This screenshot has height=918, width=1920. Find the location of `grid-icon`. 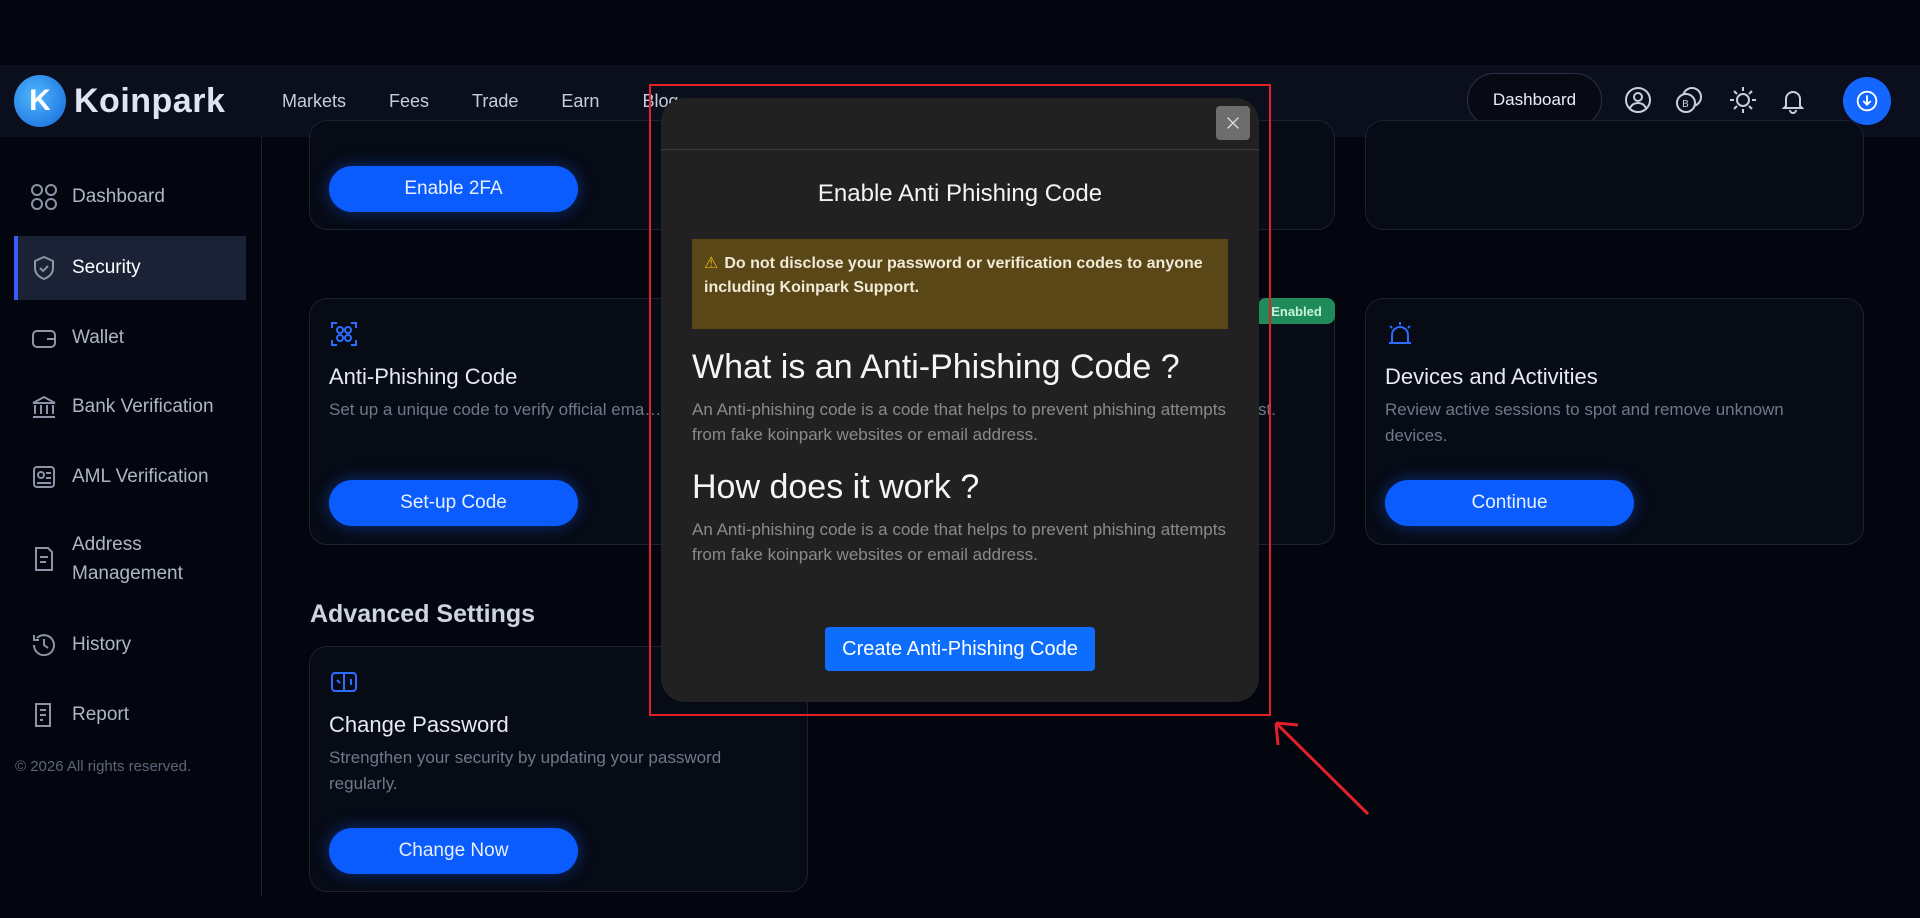

grid-icon is located at coordinates (44, 197).